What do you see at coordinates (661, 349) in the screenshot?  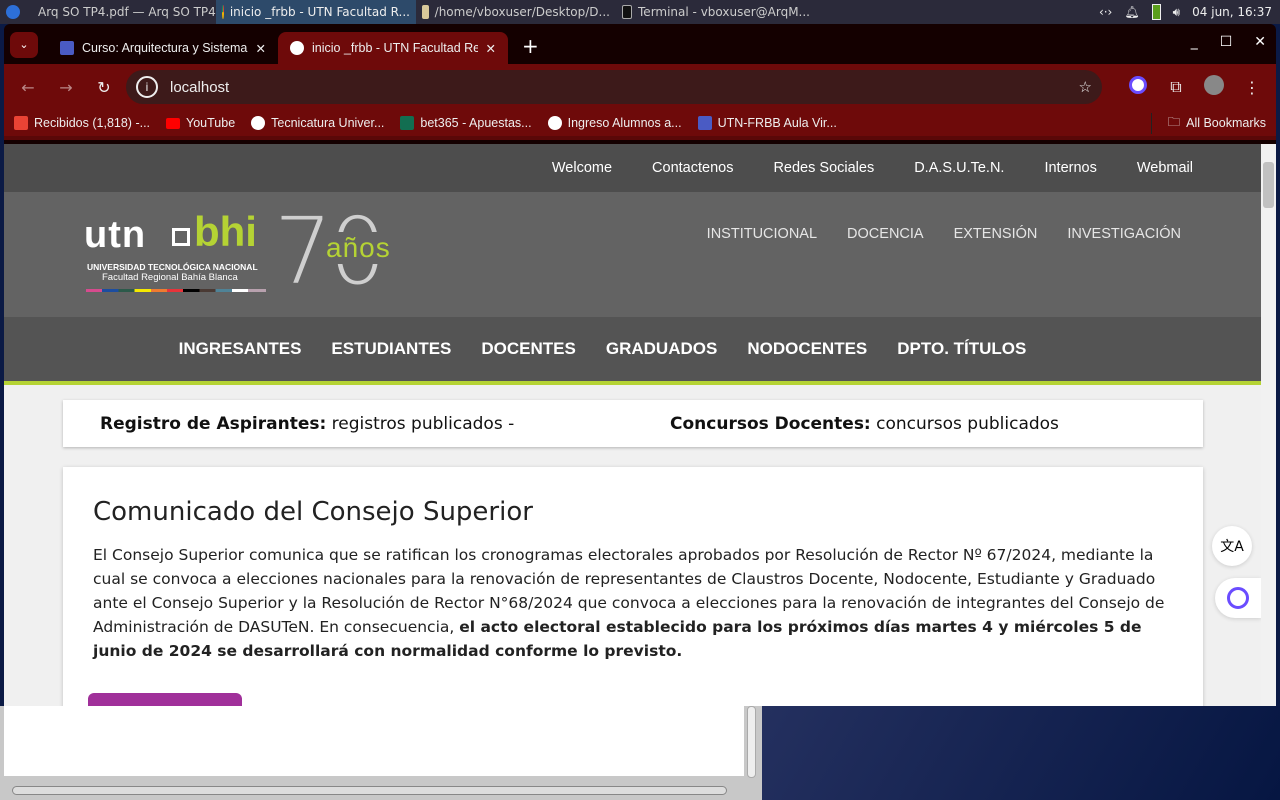 I see `menu-graduados: GRADUADOS` at bounding box center [661, 349].